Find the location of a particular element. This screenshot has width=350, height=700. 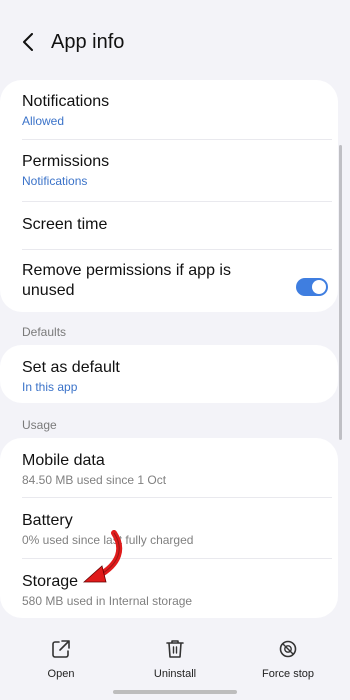

page-title: App info is located at coordinates (88, 42).